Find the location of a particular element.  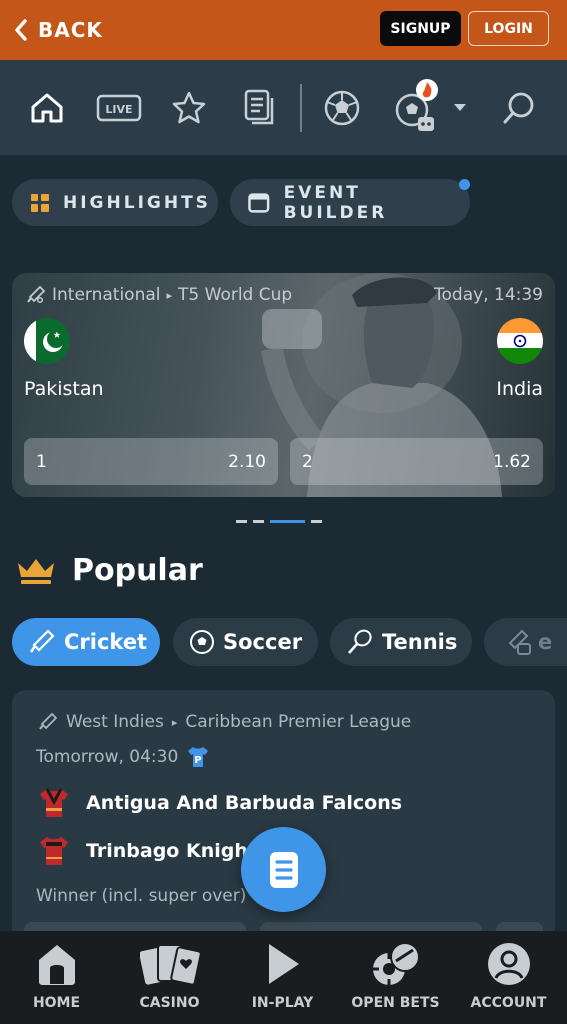

betslip-fab is located at coordinates (283, 869).